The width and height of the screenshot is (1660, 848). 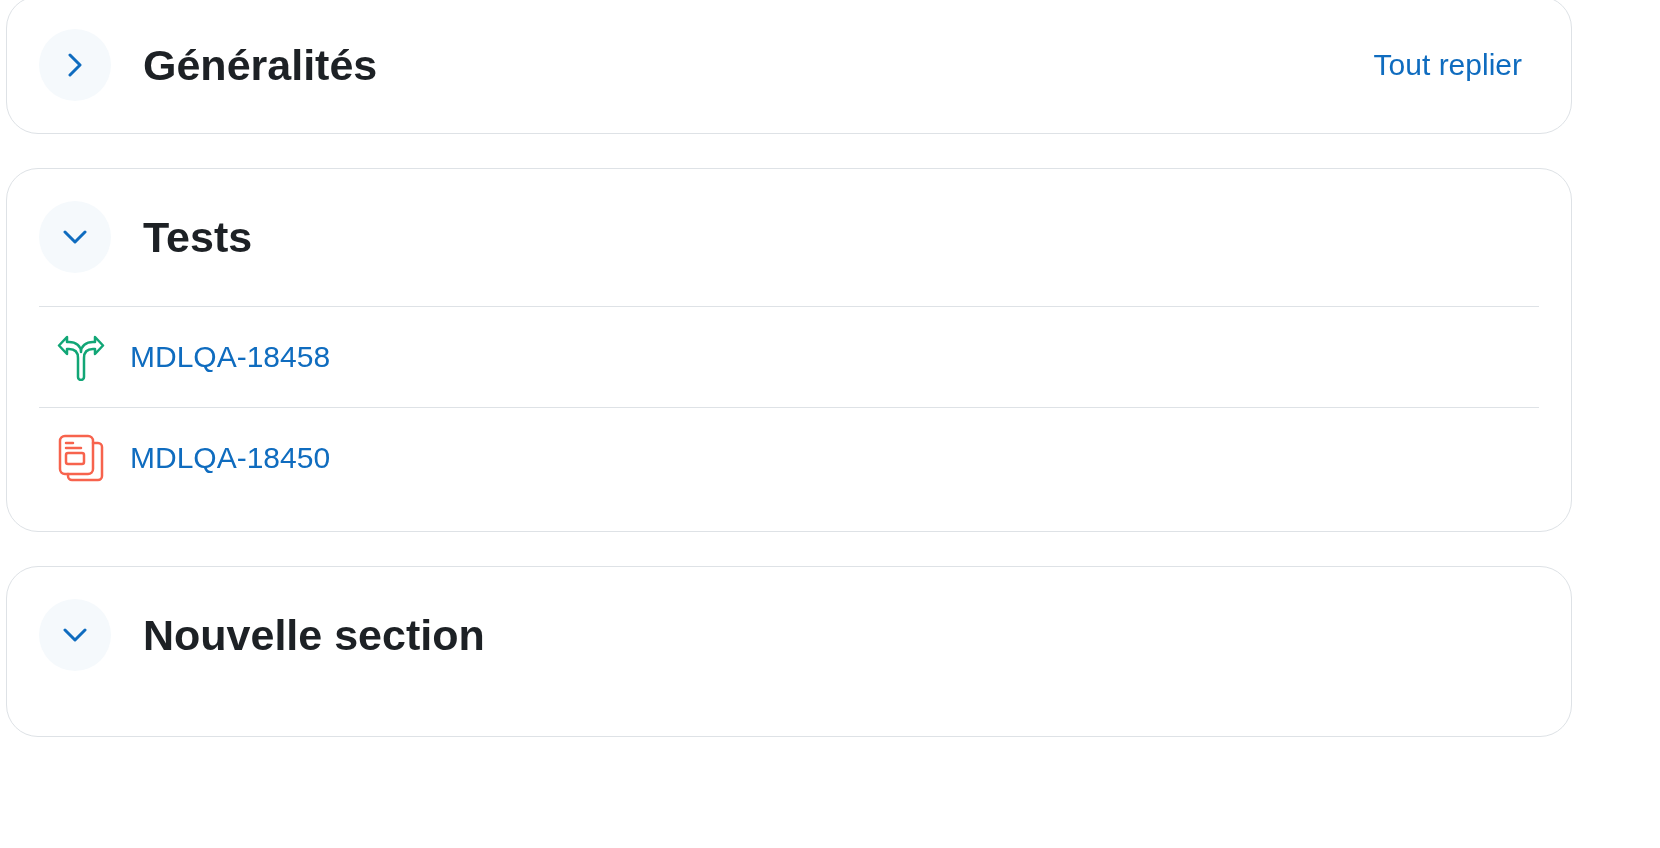 What do you see at coordinates (230, 458) in the screenshot?
I see `activity-link: MDLQA-18450` at bounding box center [230, 458].